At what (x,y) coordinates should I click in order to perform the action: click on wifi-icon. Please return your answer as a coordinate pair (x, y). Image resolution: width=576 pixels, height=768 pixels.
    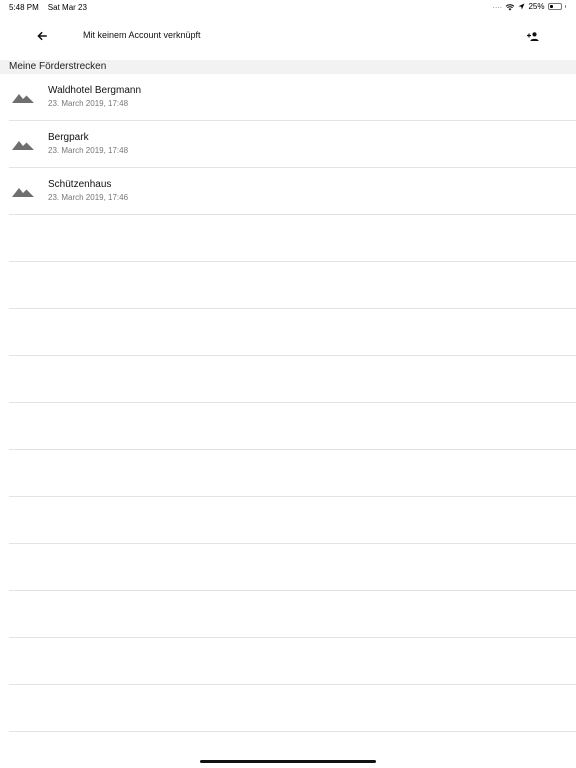
    Looking at the image, I should click on (510, 6).